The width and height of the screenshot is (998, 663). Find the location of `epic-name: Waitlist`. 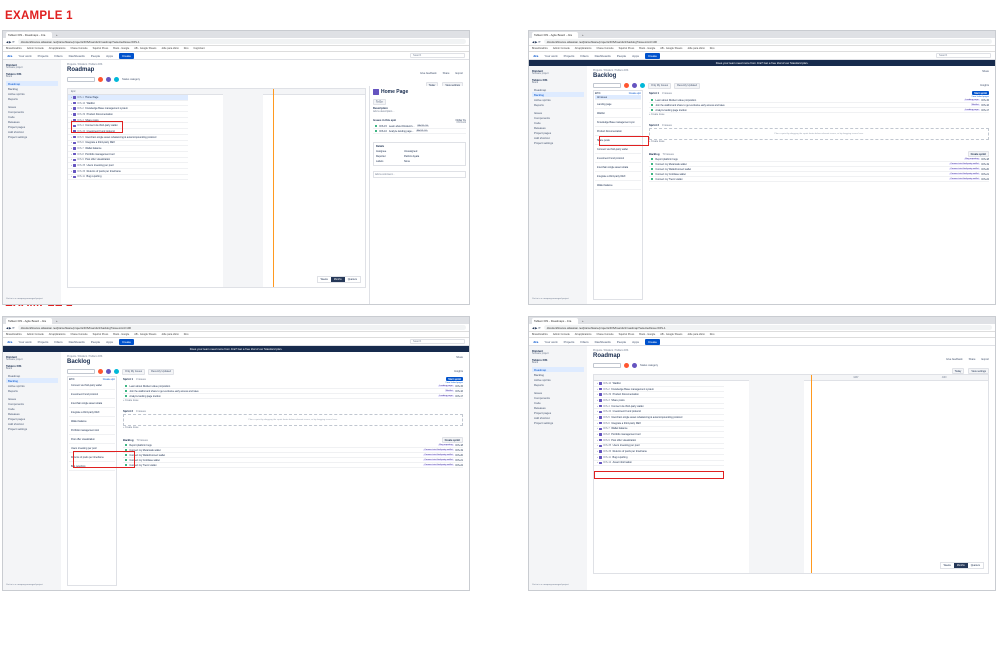

epic-name: Waitlist is located at coordinates (91, 103).